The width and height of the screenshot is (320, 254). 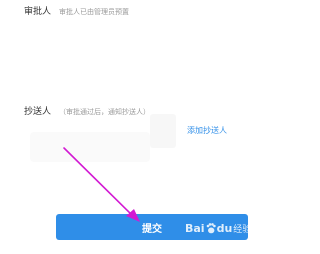 I want to click on add-cc-link: 添加抄送人, so click(x=207, y=130).